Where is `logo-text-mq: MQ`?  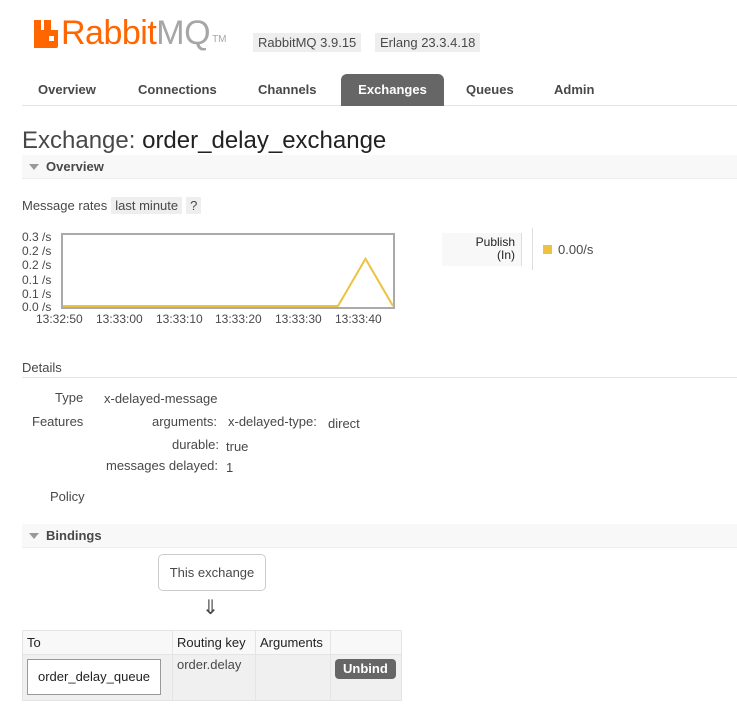
logo-text-mq: MQ is located at coordinates (183, 33).